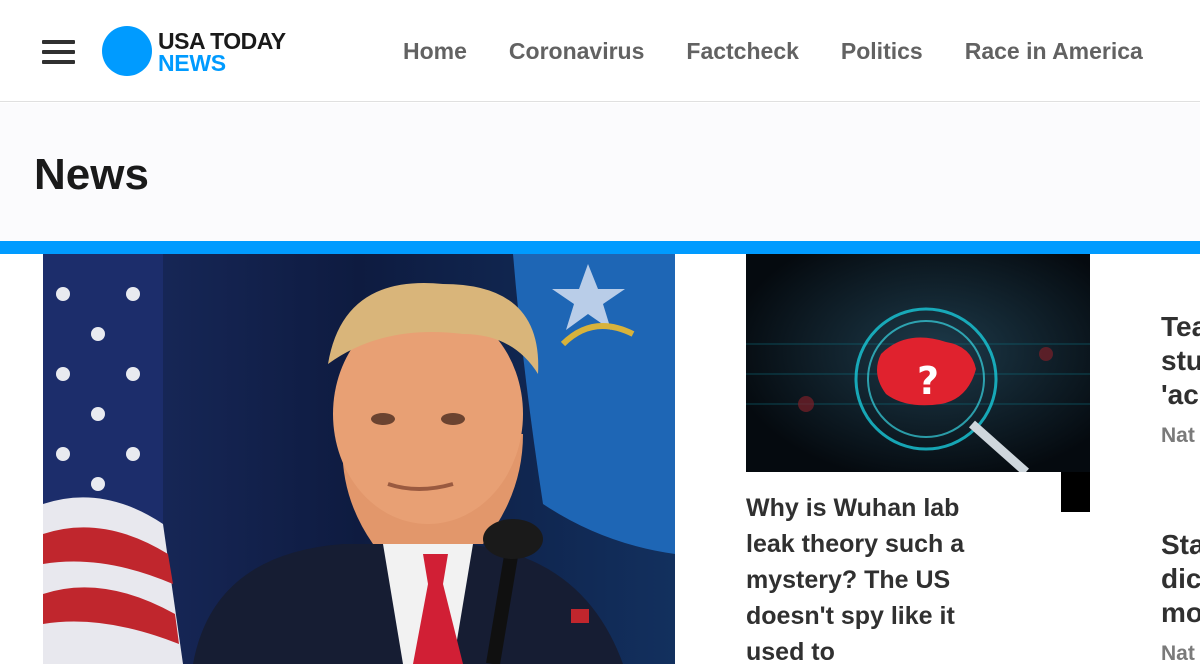 The width and height of the screenshot is (1200, 664). What do you see at coordinates (1054, 51) in the screenshot?
I see `nav-race-in-america: Race in America` at bounding box center [1054, 51].